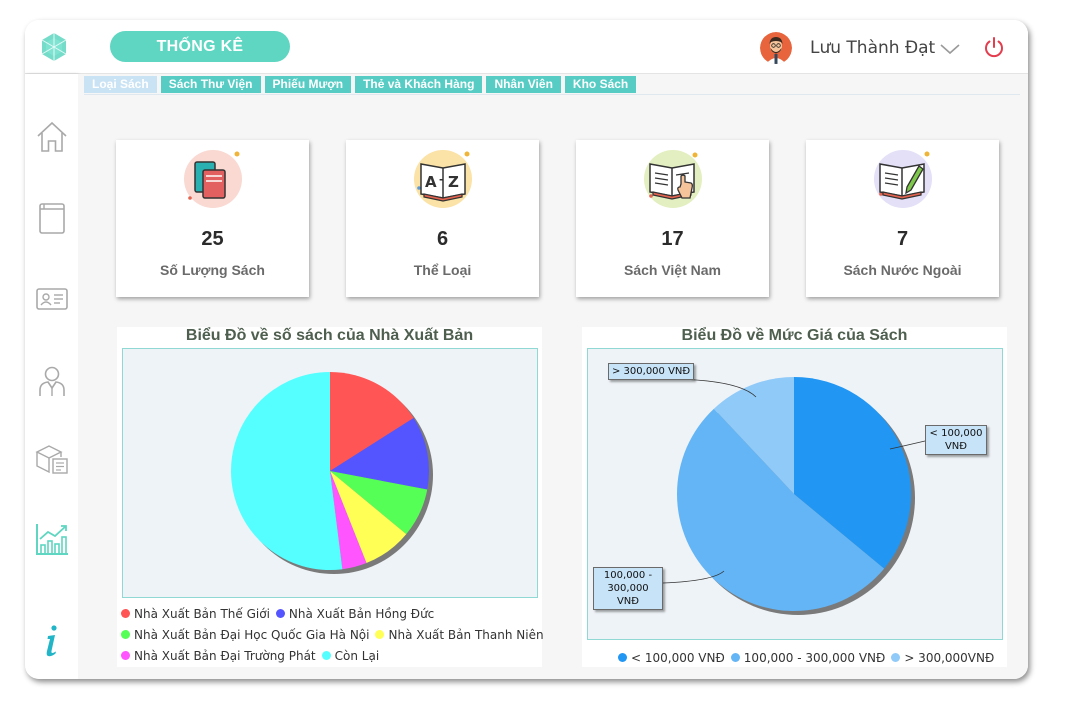 Image resolution: width=1069 pixels, height=710 pixels. Describe the element at coordinates (120, 84) in the screenshot. I see `tab-book-types: Loại Sách` at that location.